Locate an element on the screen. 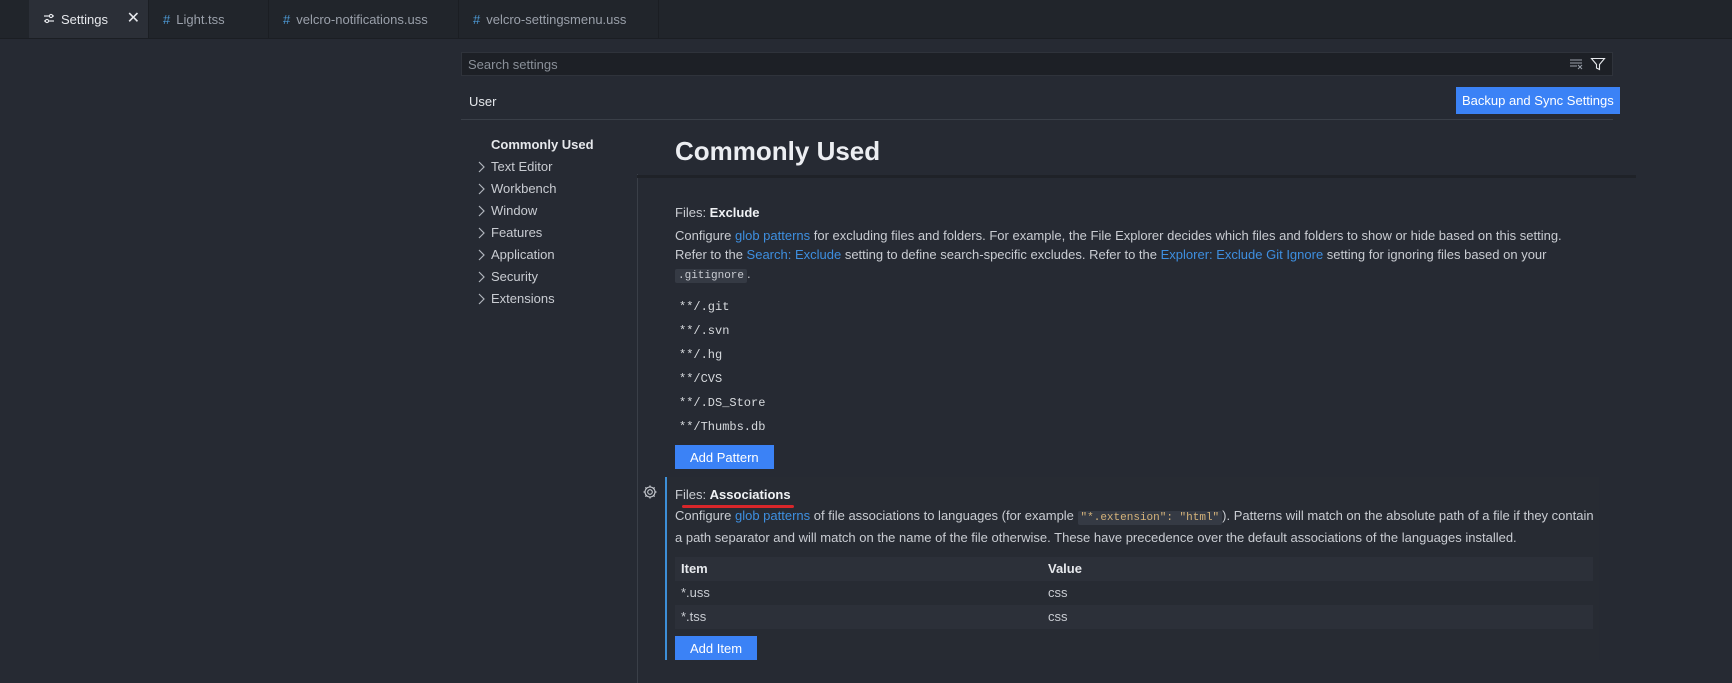  tab-label: velcro-settingsmenu.uss is located at coordinates (556, 19).